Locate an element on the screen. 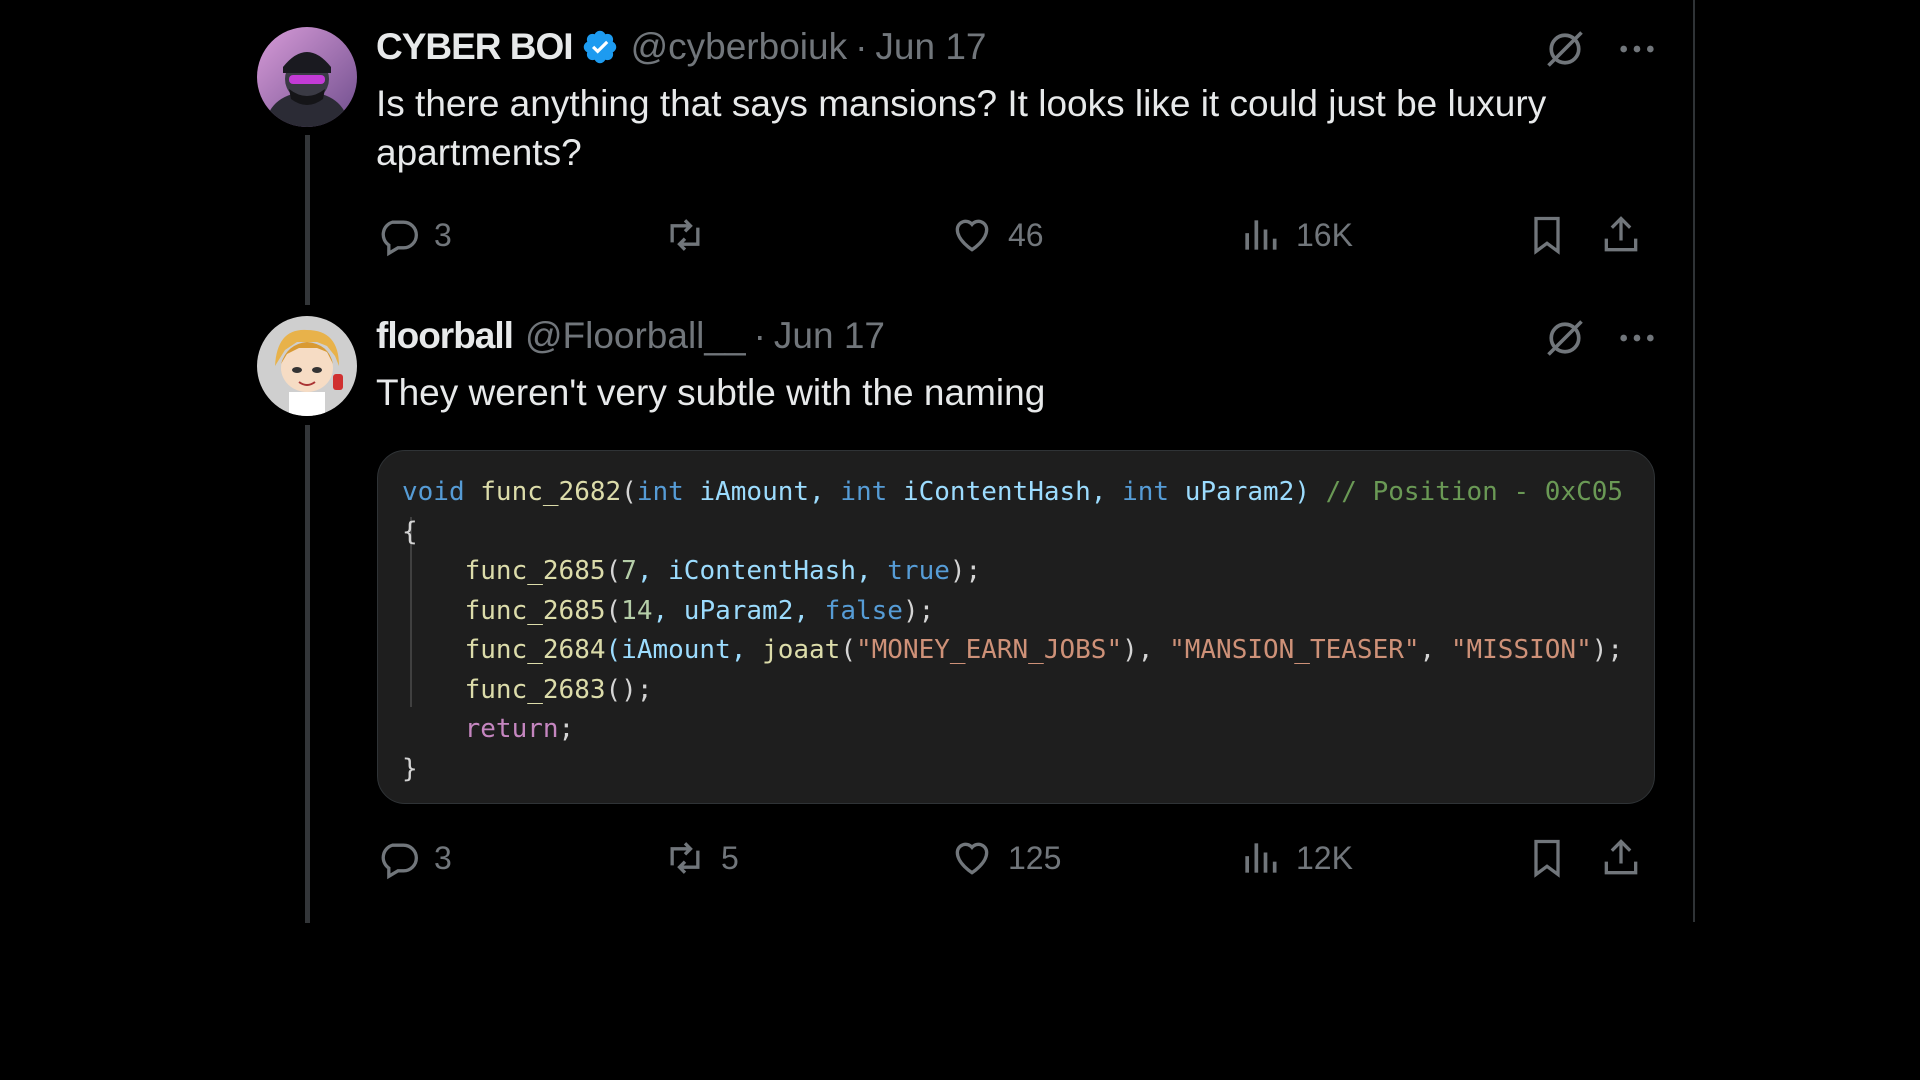 Image resolution: width=1920 pixels, height=1080 pixels. code-line: } is located at coordinates (410, 768).